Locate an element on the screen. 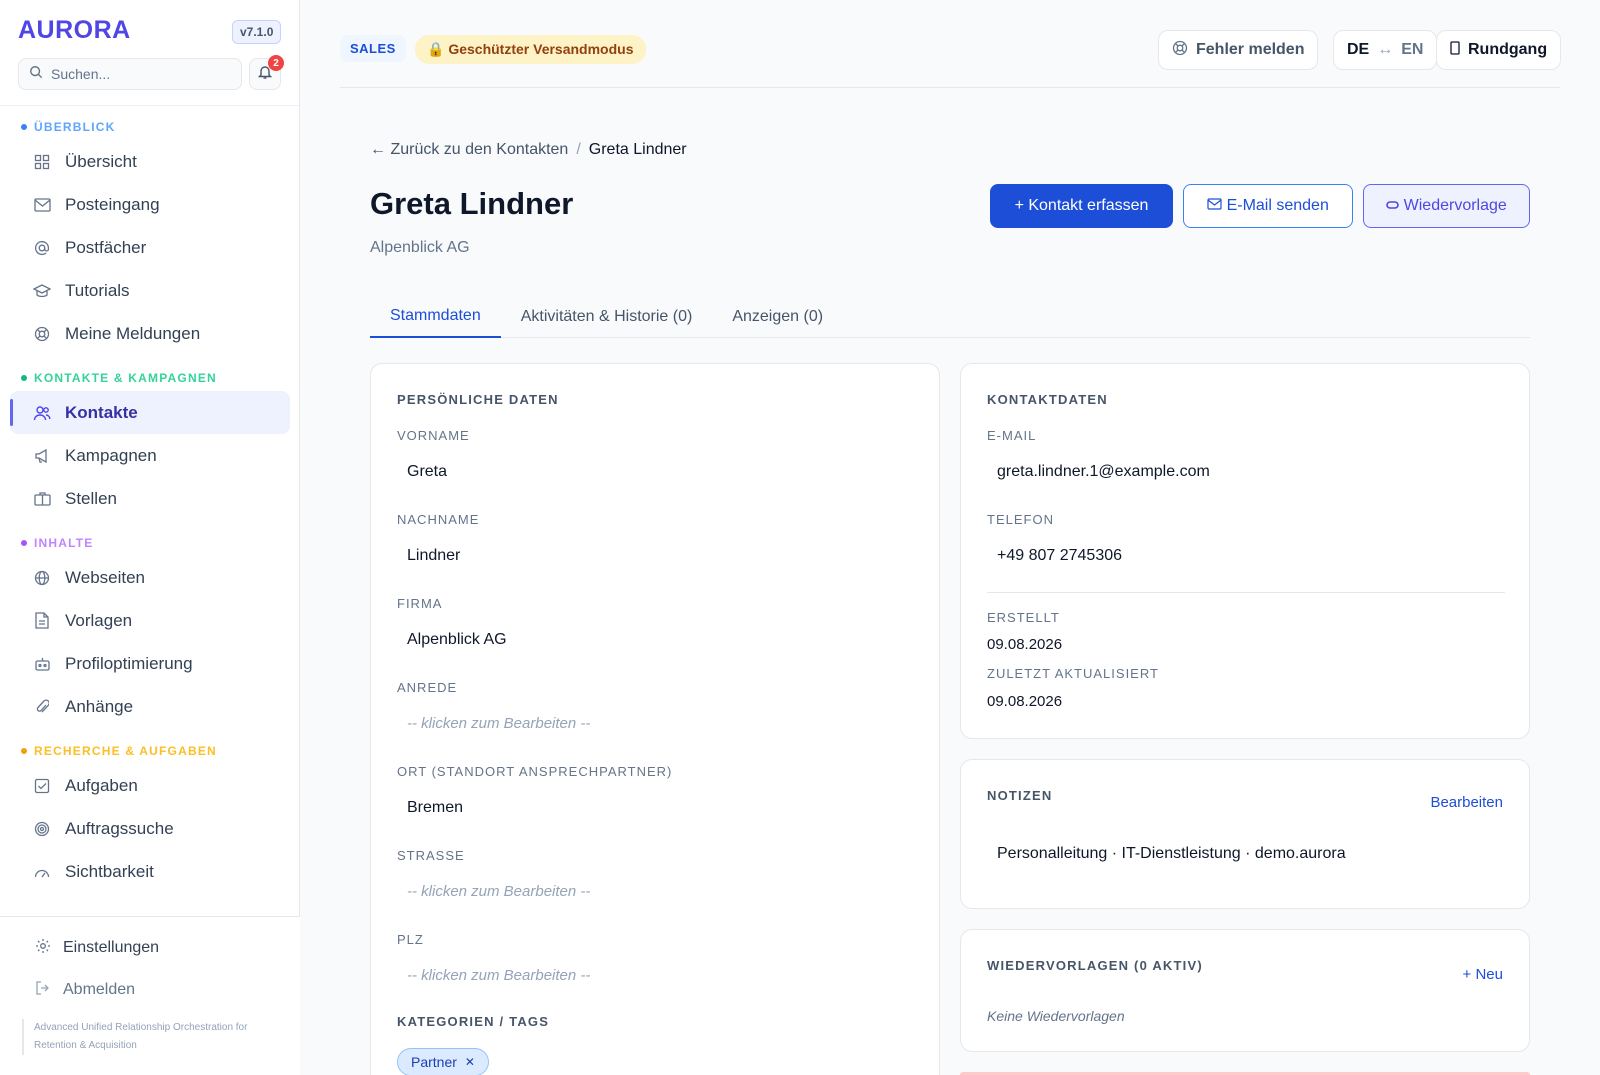 The image size is (1600, 1075). zip-field: -- klicken zum Bearbeiten -- is located at coordinates (493, 975).